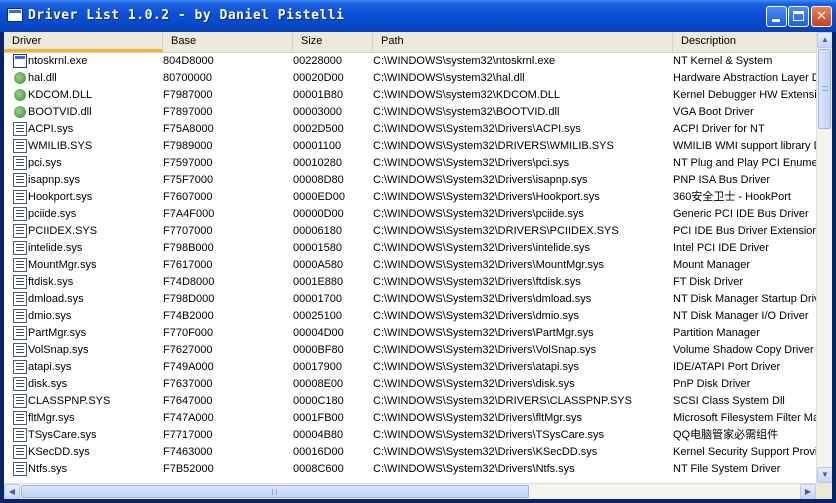 The width and height of the screenshot is (836, 503). What do you see at coordinates (496, 231) in the screenshot?
I see `driver-path: C:\WINDOWS\System32\DRIVERS\PCIIDEX.SYS` at bounding box center [496, 231].